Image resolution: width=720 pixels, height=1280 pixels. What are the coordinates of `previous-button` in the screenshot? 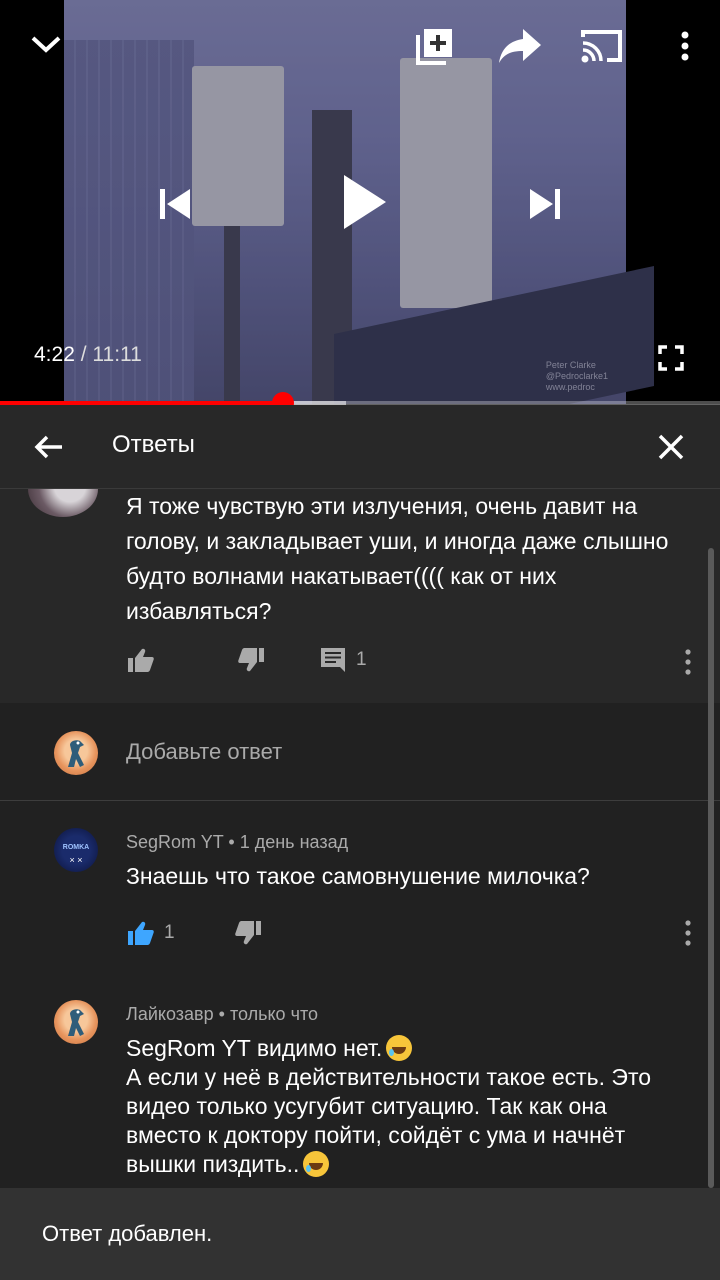 It's located at (175, 204).